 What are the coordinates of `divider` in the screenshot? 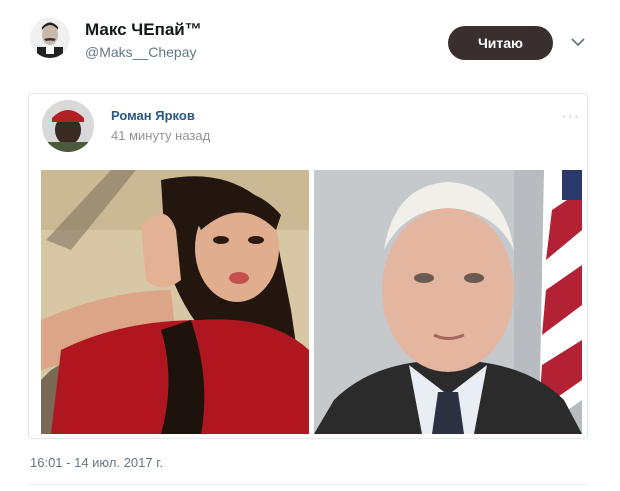 It's located at (308, 484).